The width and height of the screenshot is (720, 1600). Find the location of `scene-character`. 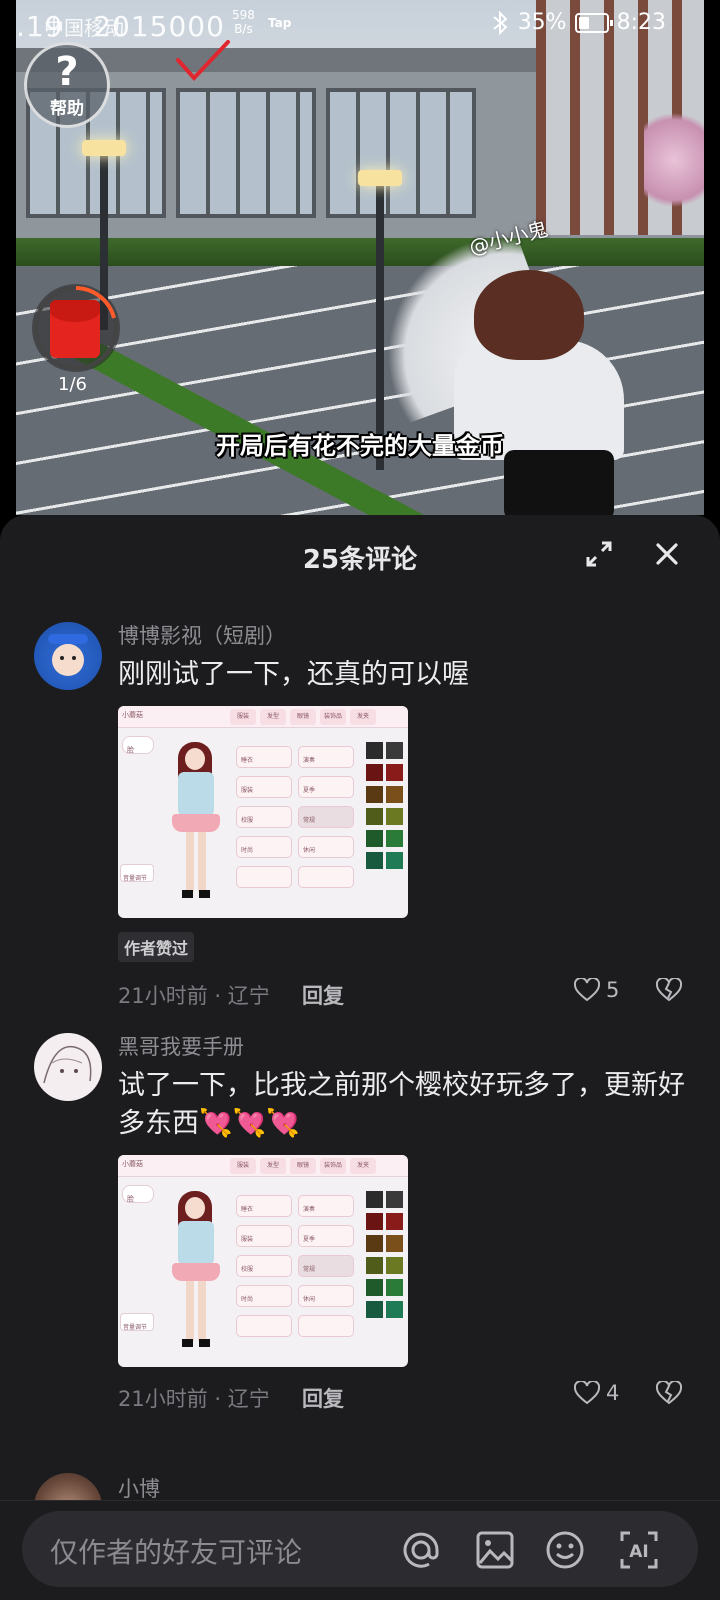

scene-character is located at coordinates (498, 370).